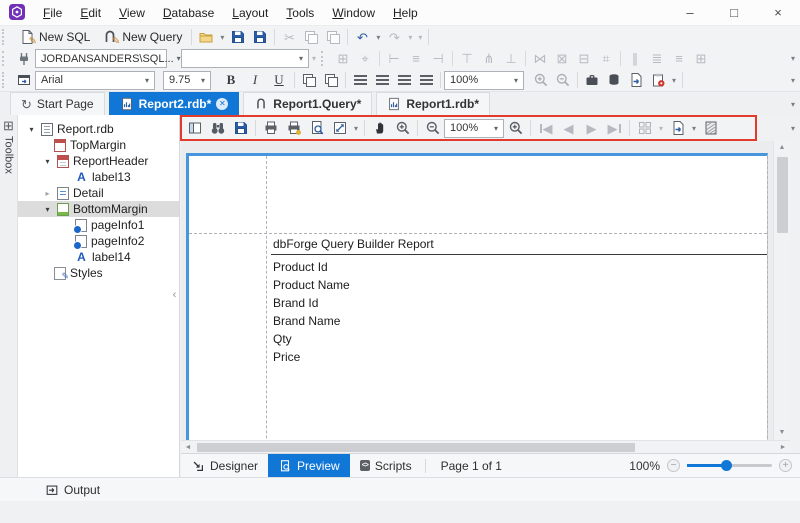 The height and width of the screenshot is (523, 800). What do you see at coordinates (416, 447) in the screenshot?
I see `horizontal-scroll-thumb` at bounding box center [416, 447].